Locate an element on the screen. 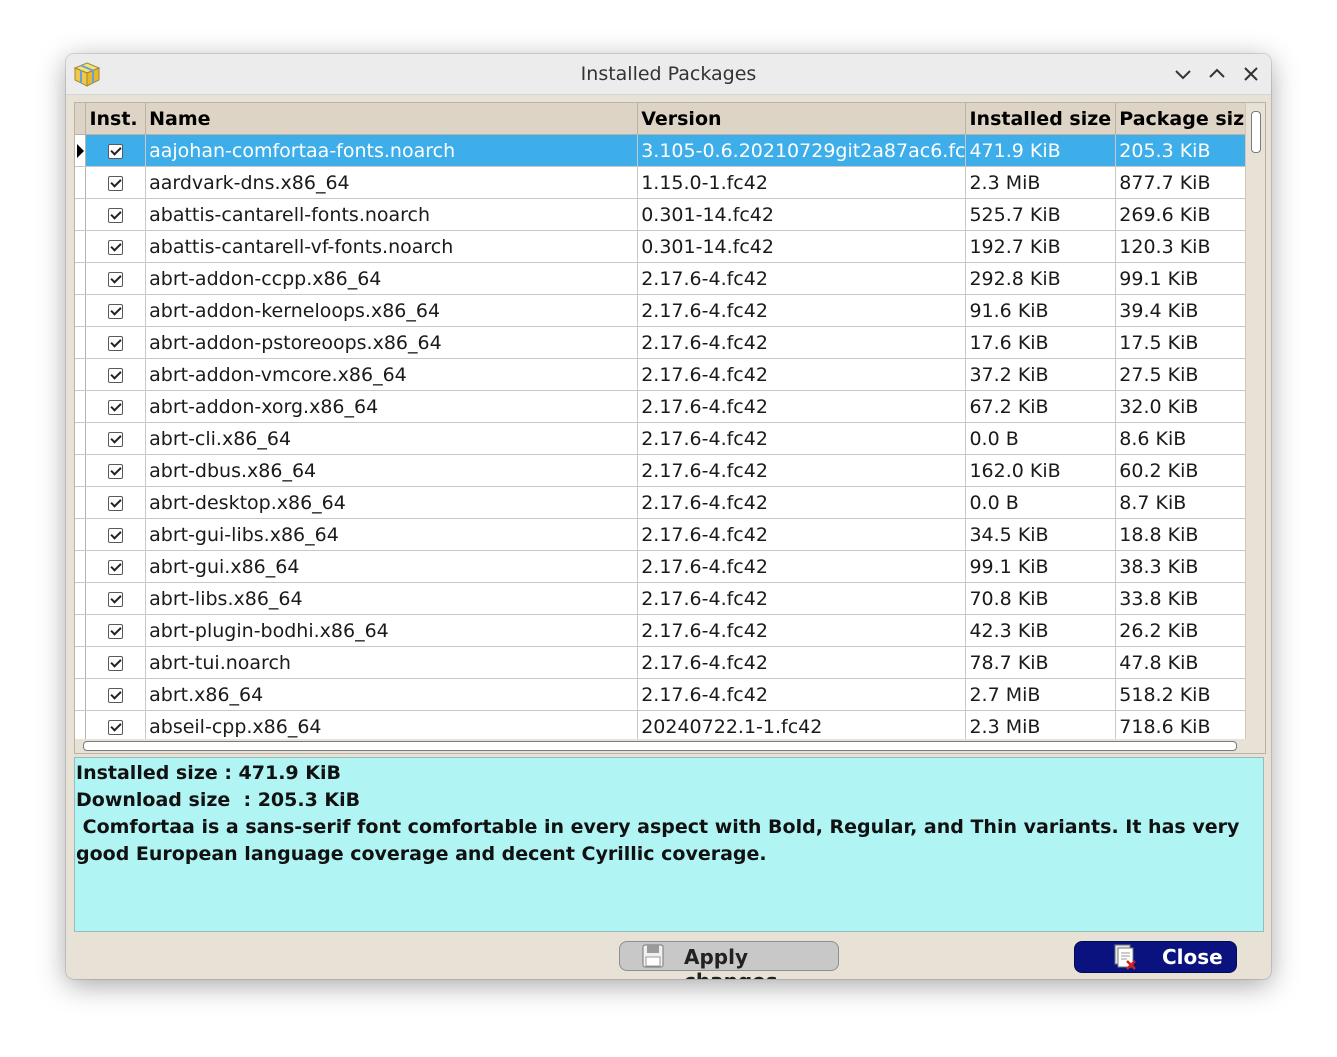 Image resolution: width=1337 pixels, height=1057 pixels. current-row-arrow-icon is located at coordinates (80, 150).